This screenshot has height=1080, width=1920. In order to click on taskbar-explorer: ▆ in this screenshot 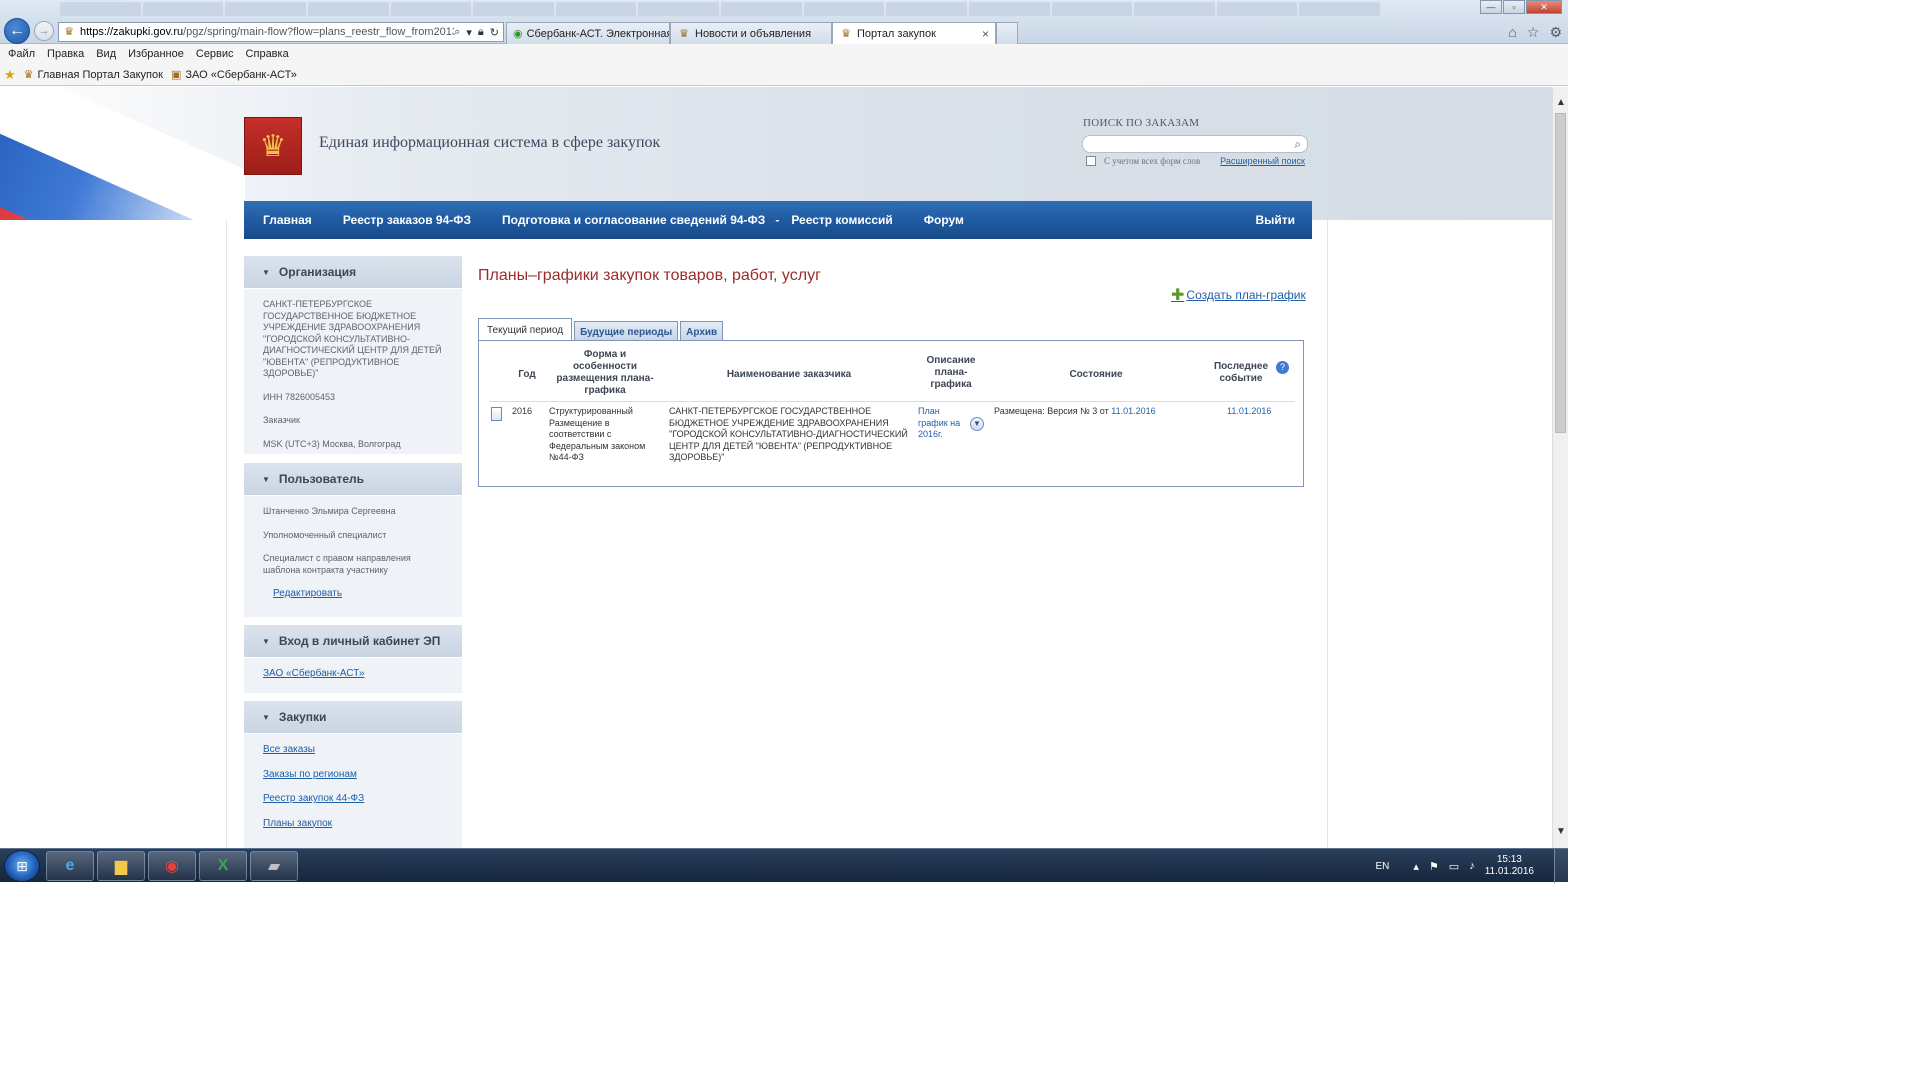, I will do `click(121, 866)`.